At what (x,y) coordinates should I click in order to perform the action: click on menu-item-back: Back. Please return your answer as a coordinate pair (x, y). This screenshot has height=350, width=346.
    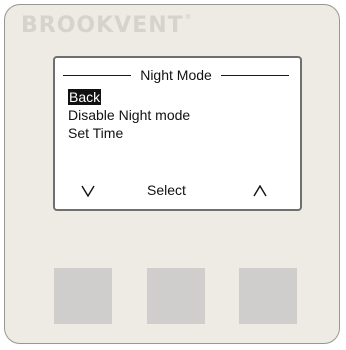
    Looking at the image, I should click on (129, 97).